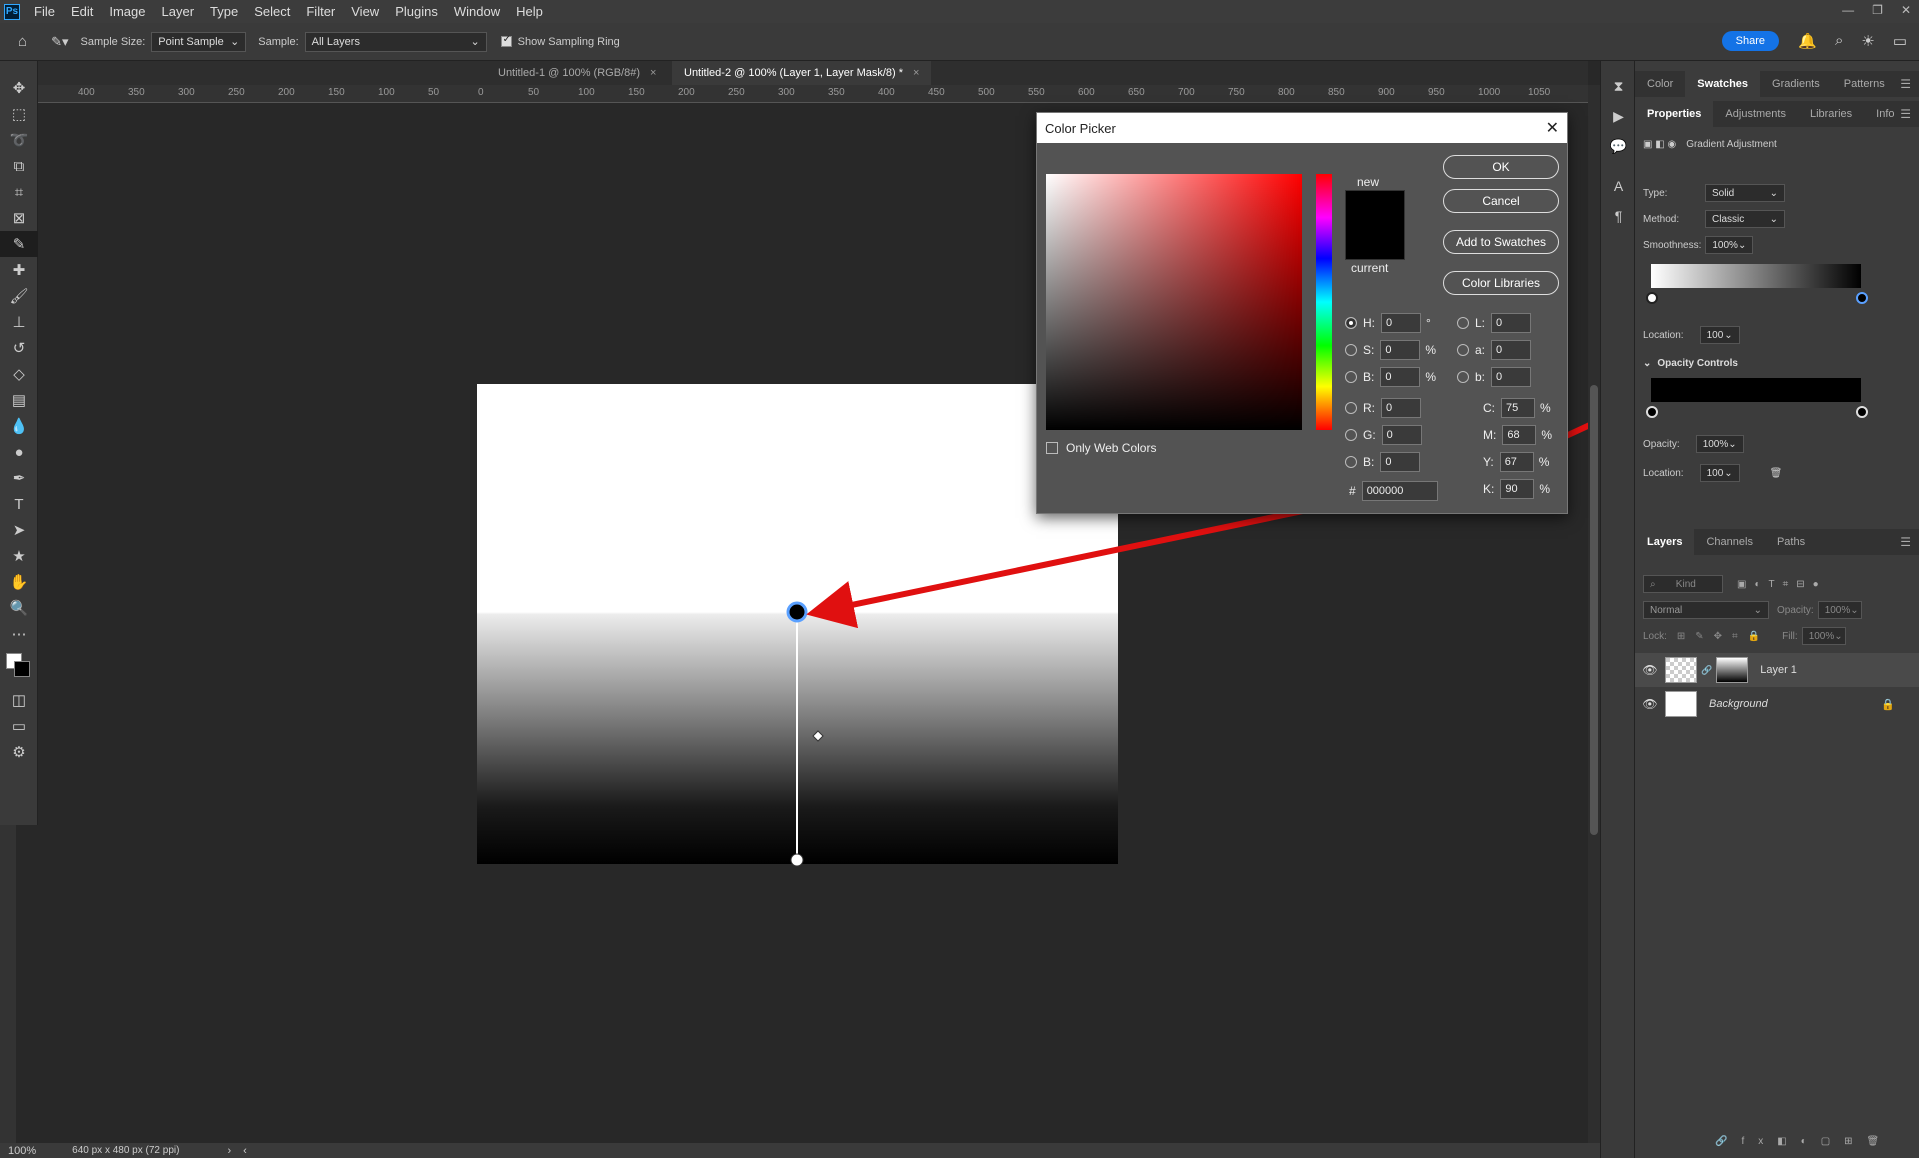 The image size is (1919, 1158). I want to click on lab-l-field: 0, so click(1511, 323).